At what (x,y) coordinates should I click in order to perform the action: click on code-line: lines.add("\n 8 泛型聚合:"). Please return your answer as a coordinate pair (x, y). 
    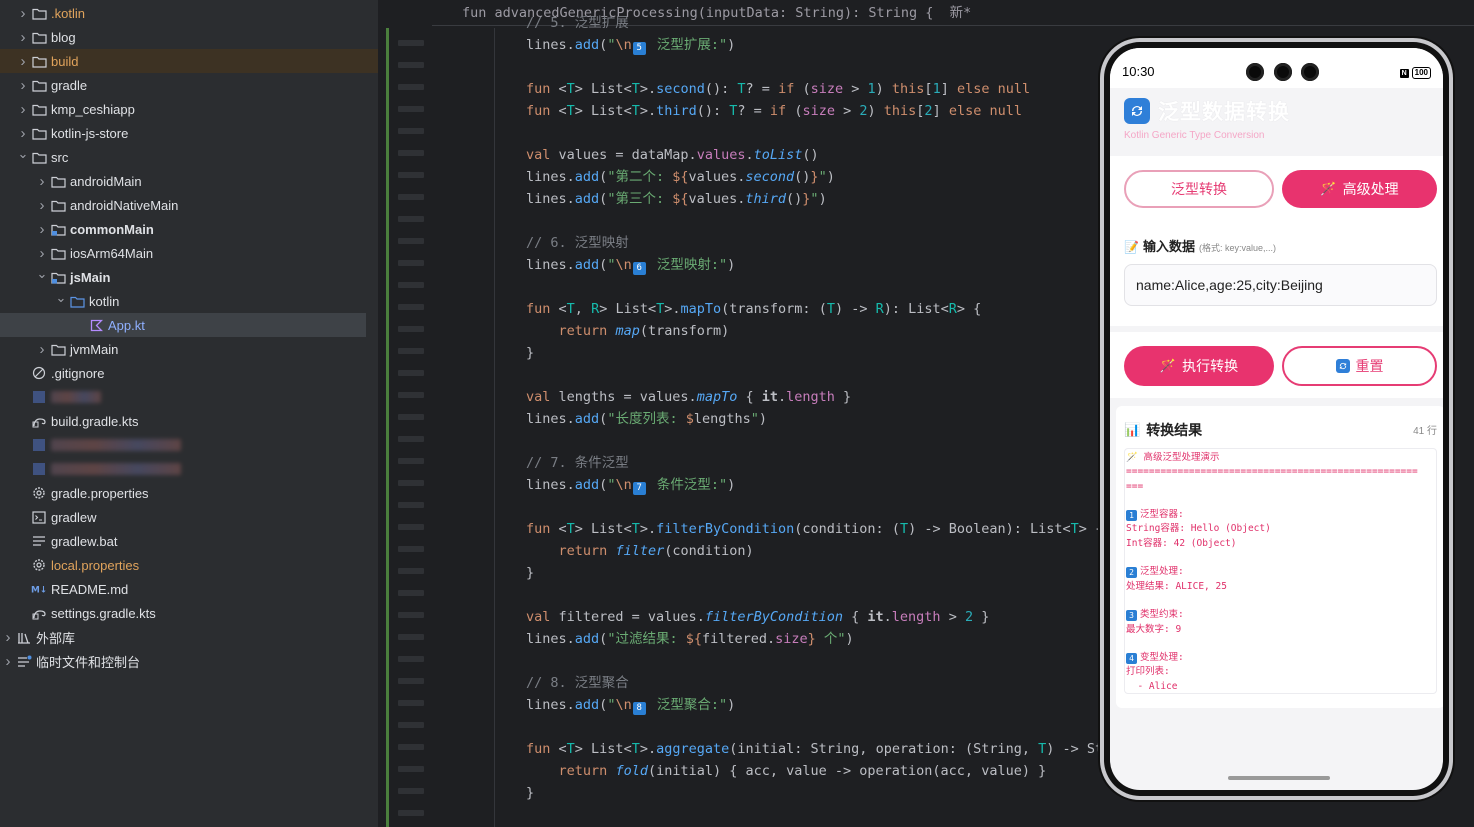
    Looking at the image, I should click on (630, 705).